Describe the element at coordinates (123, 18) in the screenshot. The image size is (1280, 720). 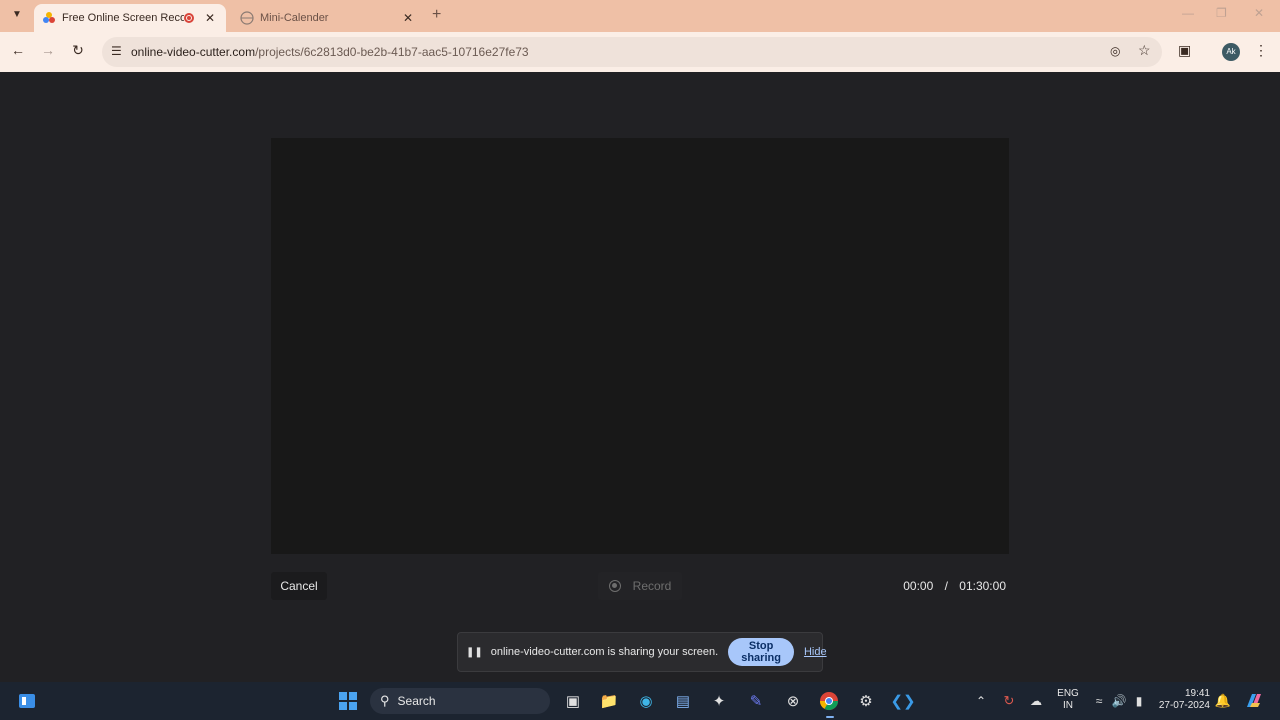
I see `tab-title: Free Online Screen Recorde` at that location.